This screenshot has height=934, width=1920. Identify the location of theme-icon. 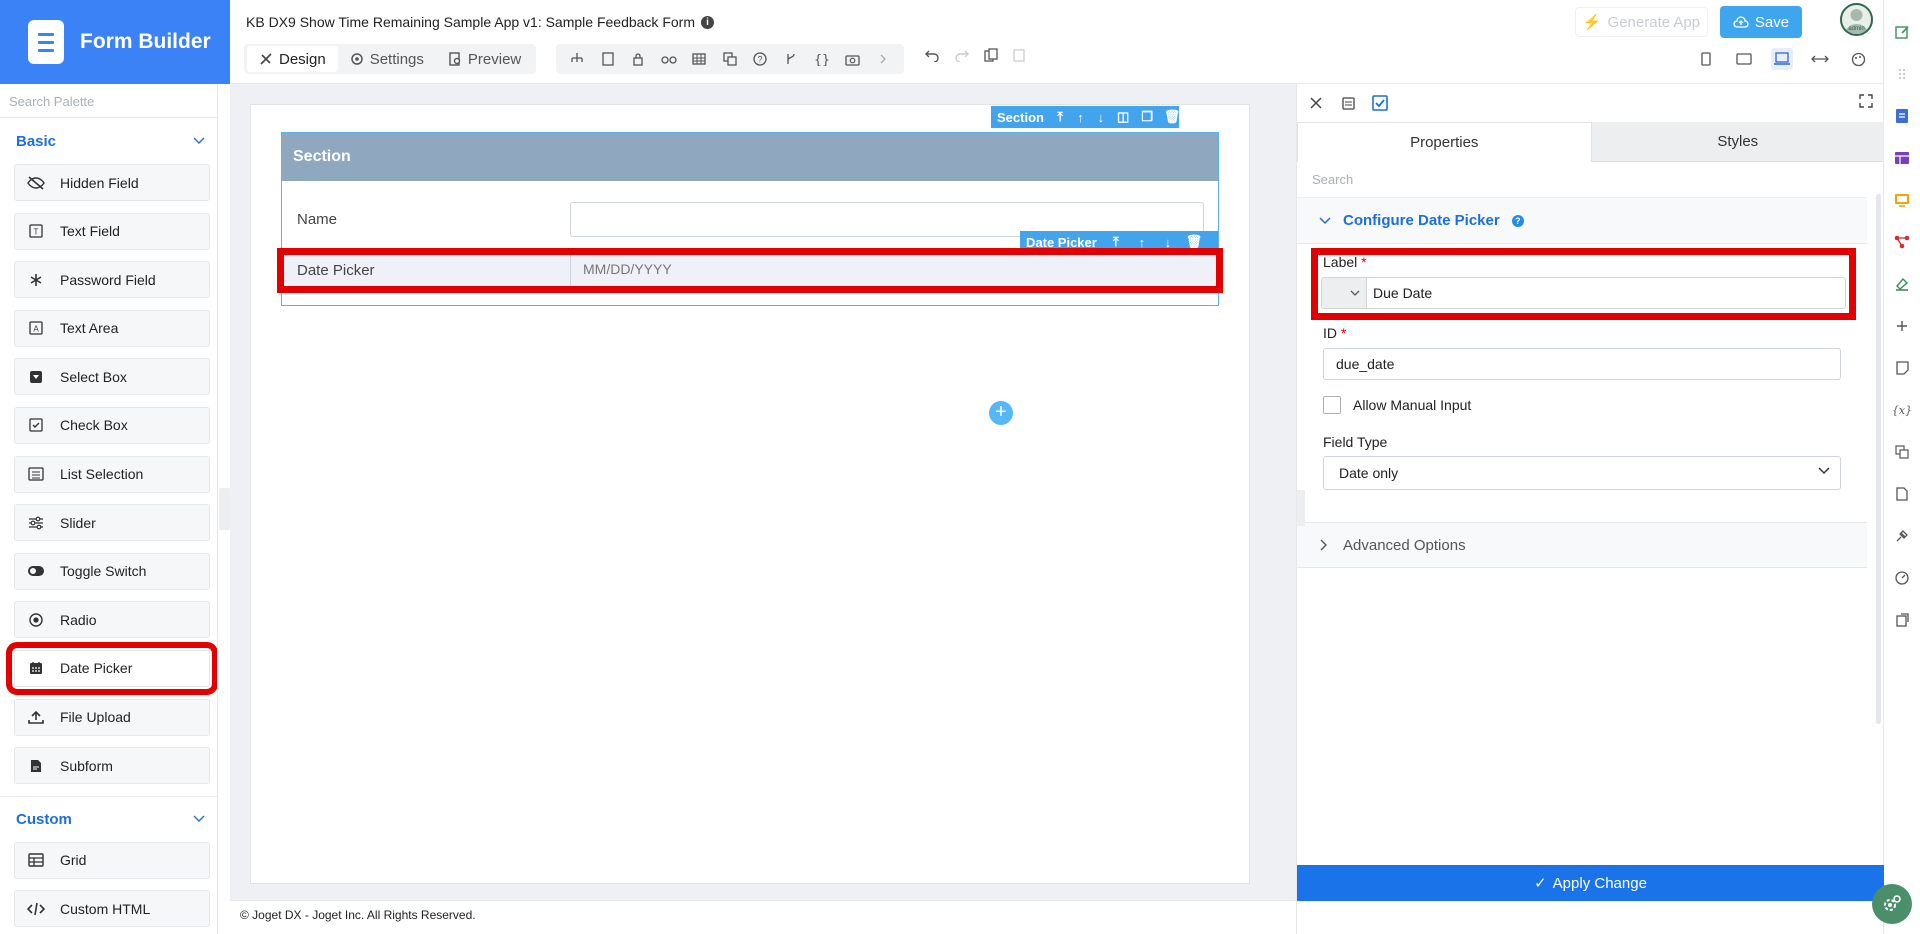
(1902, 284).